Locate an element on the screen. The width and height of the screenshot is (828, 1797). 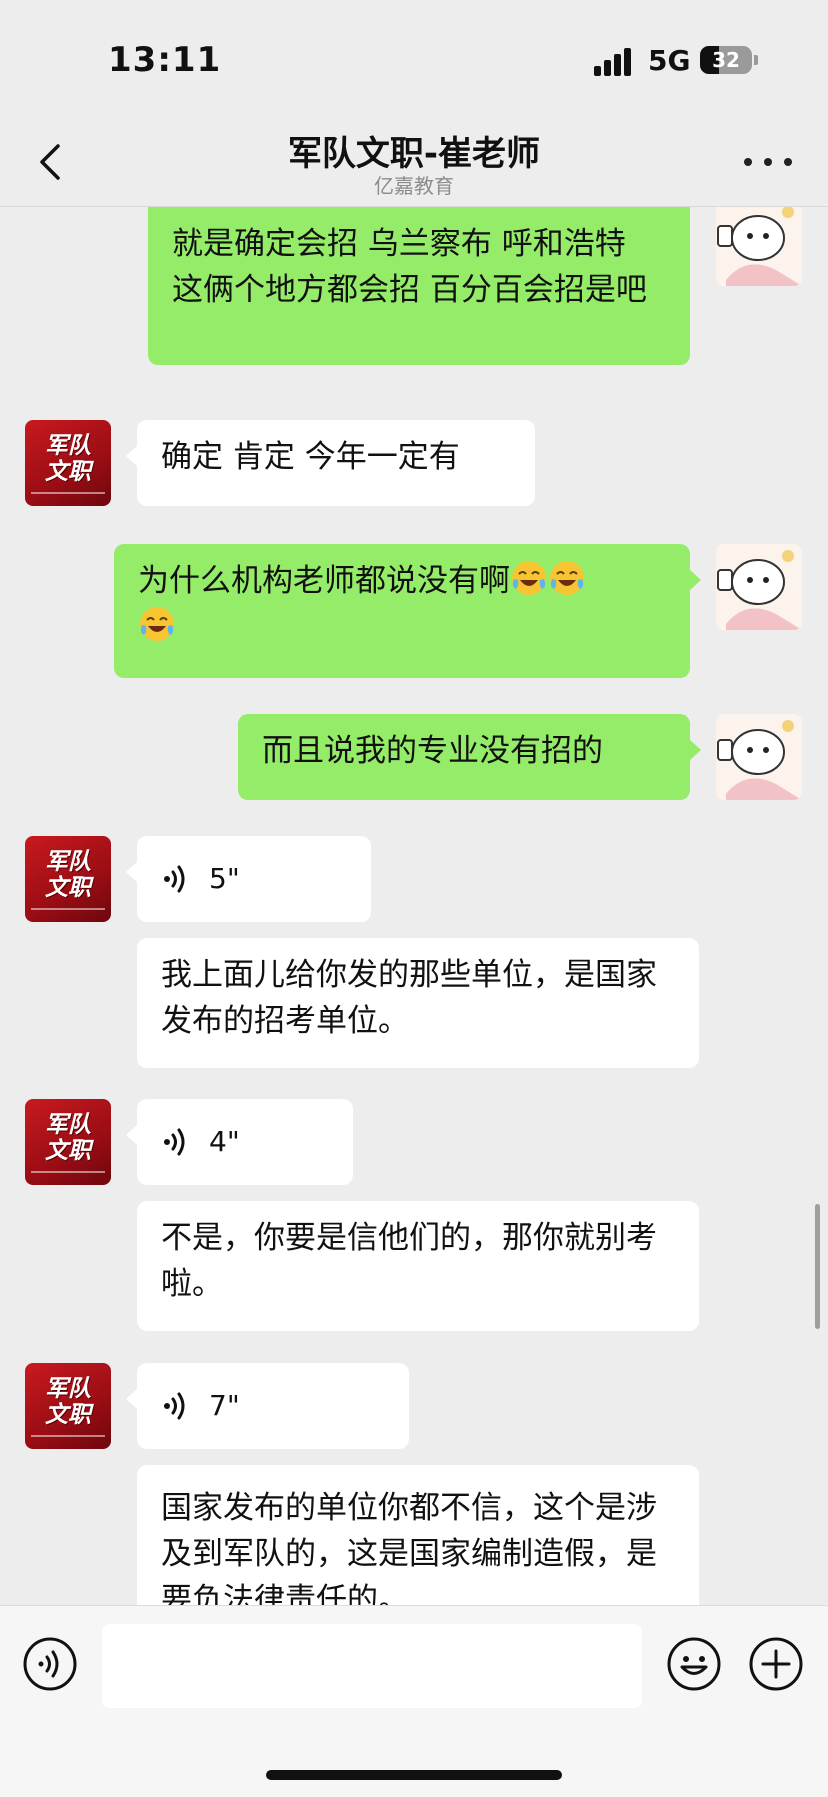
plus-icon is located at coordinates (776, 1664).